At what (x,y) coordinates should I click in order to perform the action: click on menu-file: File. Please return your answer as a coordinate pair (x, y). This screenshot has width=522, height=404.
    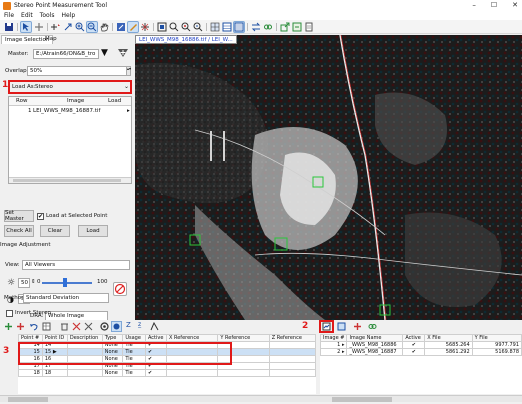
    Looking at the image, I should click on (9, 15).